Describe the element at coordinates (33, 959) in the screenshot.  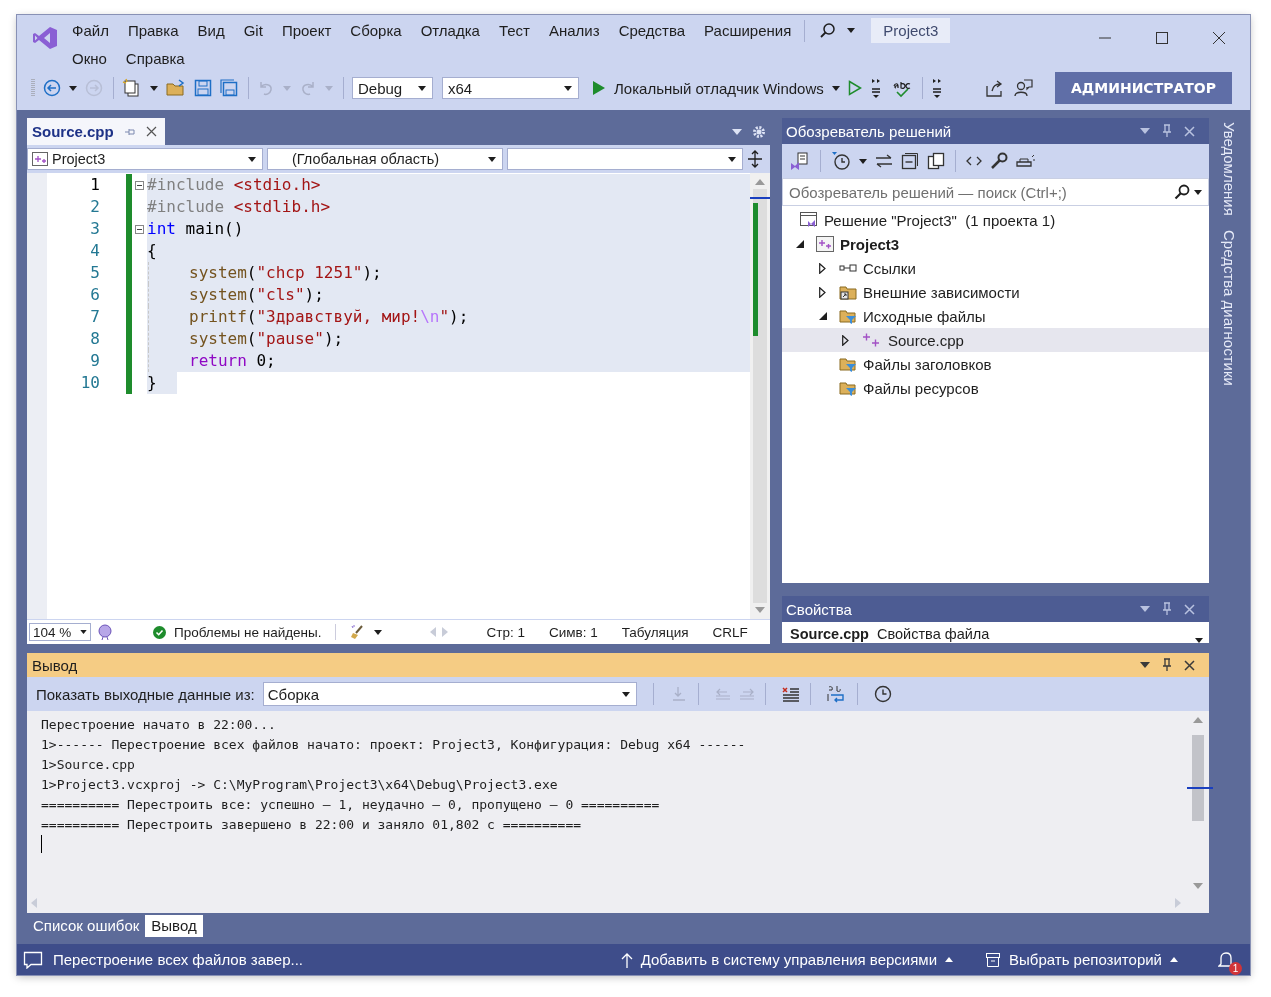
I see `message-icon` at that location.